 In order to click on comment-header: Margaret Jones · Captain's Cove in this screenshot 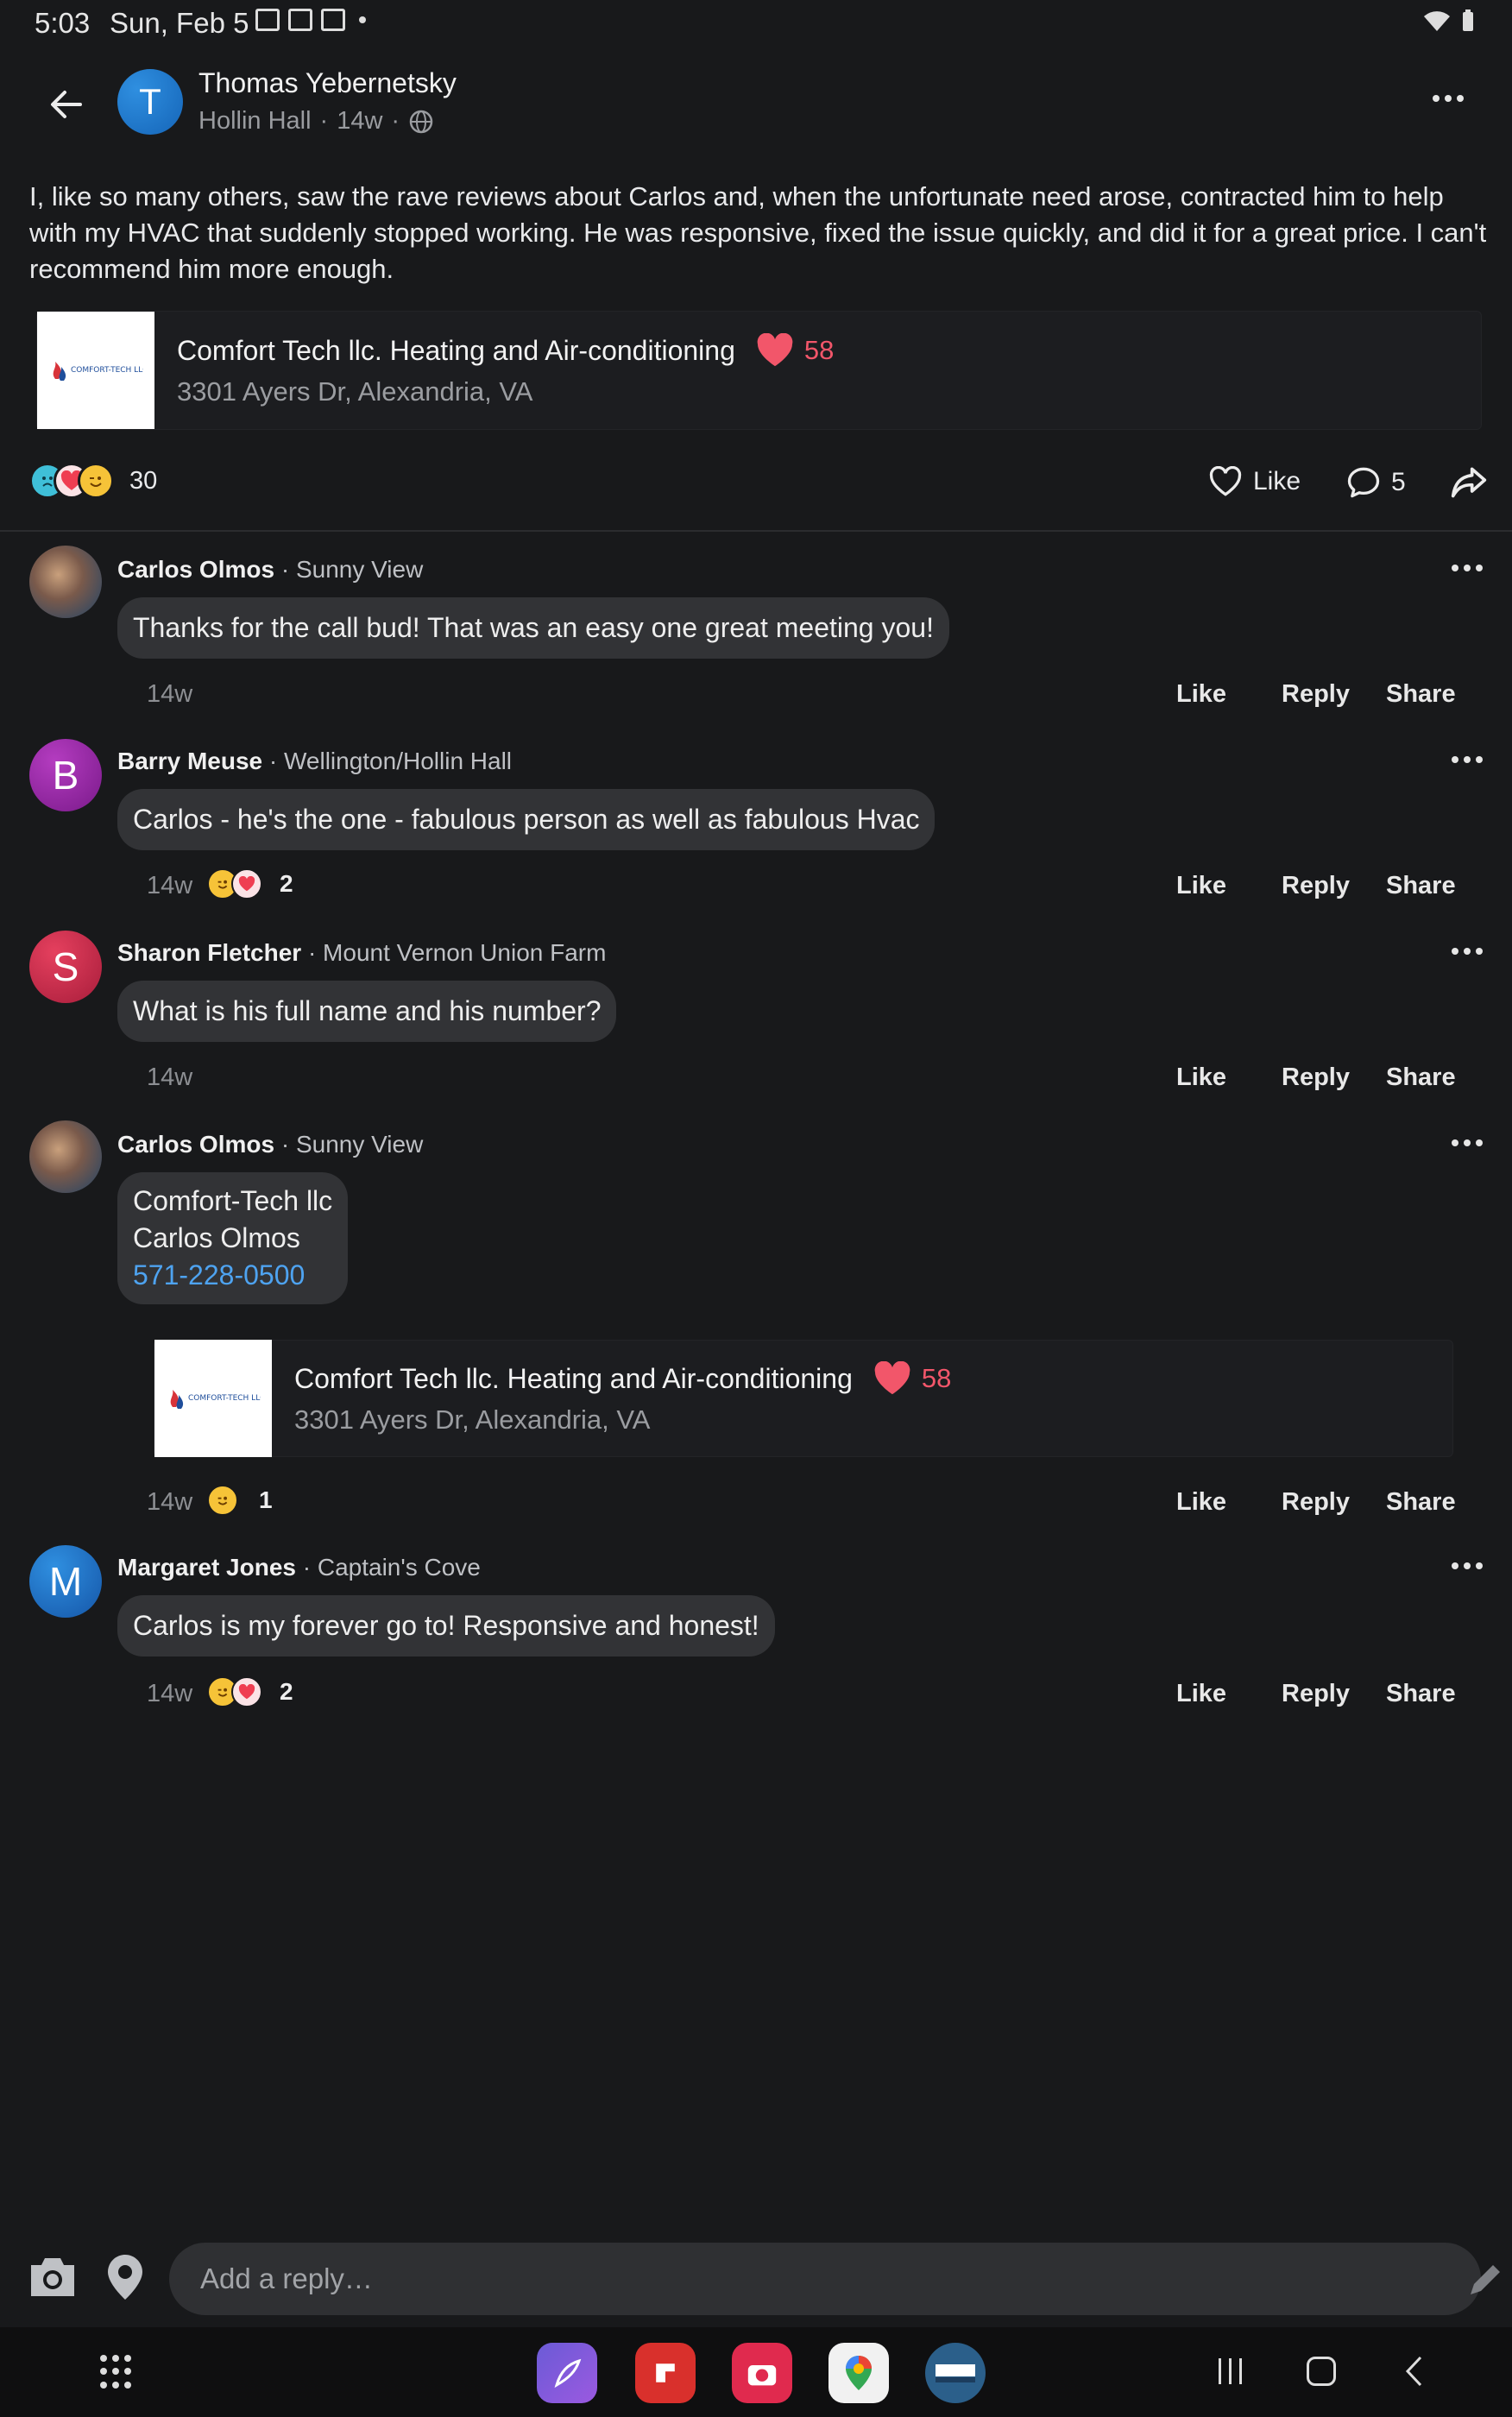, I will do `click(299, 1567)`.